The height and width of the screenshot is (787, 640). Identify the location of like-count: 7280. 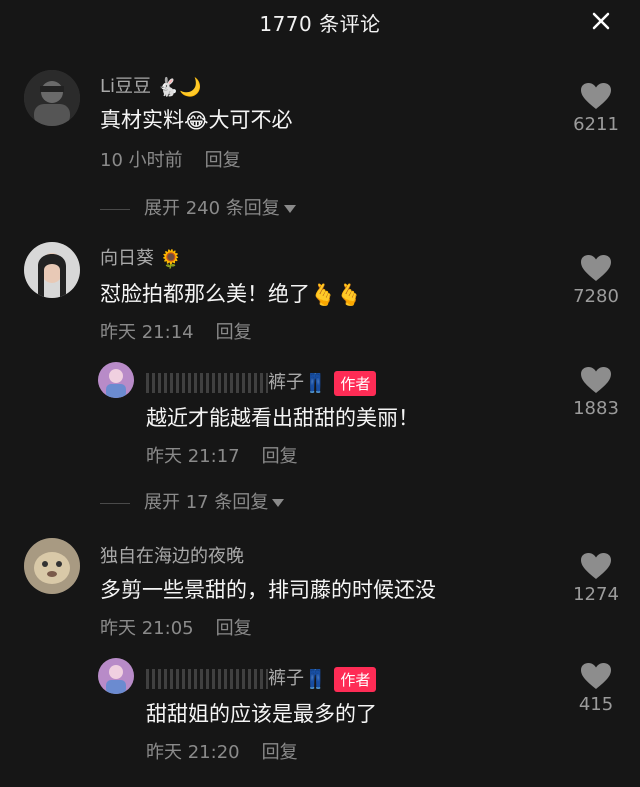
(596, 296).